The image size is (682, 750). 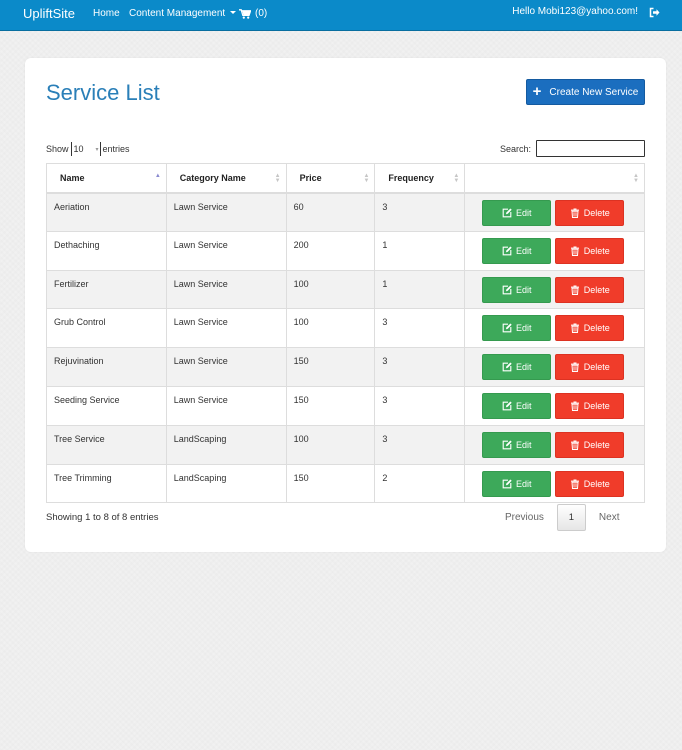 What do you see at coordinates (345, 445) in the screenshot?
I see `table-row: Tree Service LandScaping 100 3 Edit Delete` at bounding box center [345, 445].